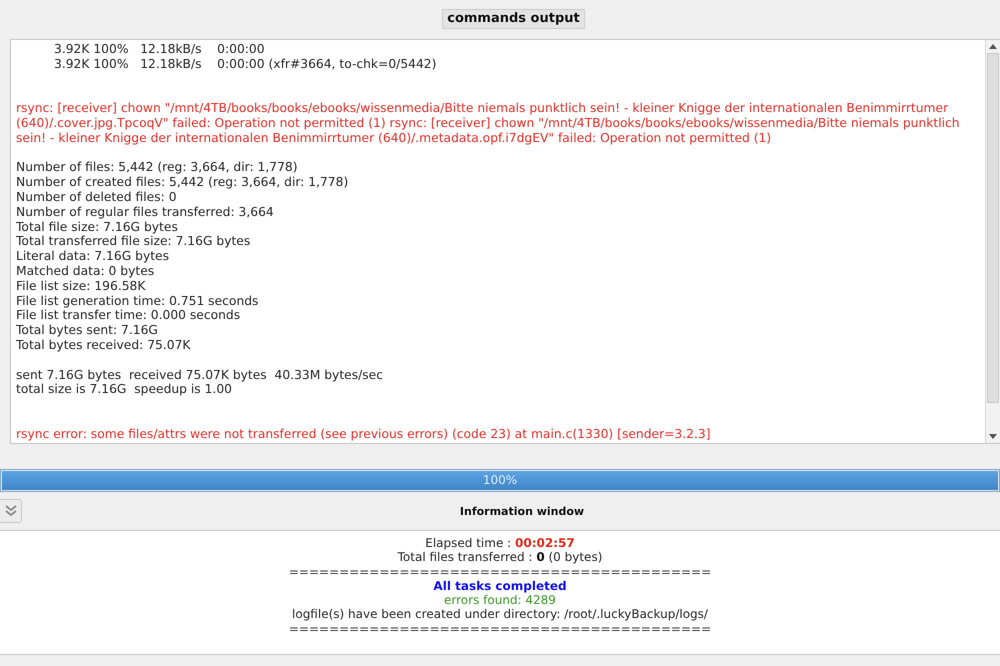 This screenshot has width=1000, height=666. What do you see at coordinates (500, 480) in the screenshot?
I see `progress-label: 100%` at bounding box center [500, 480].